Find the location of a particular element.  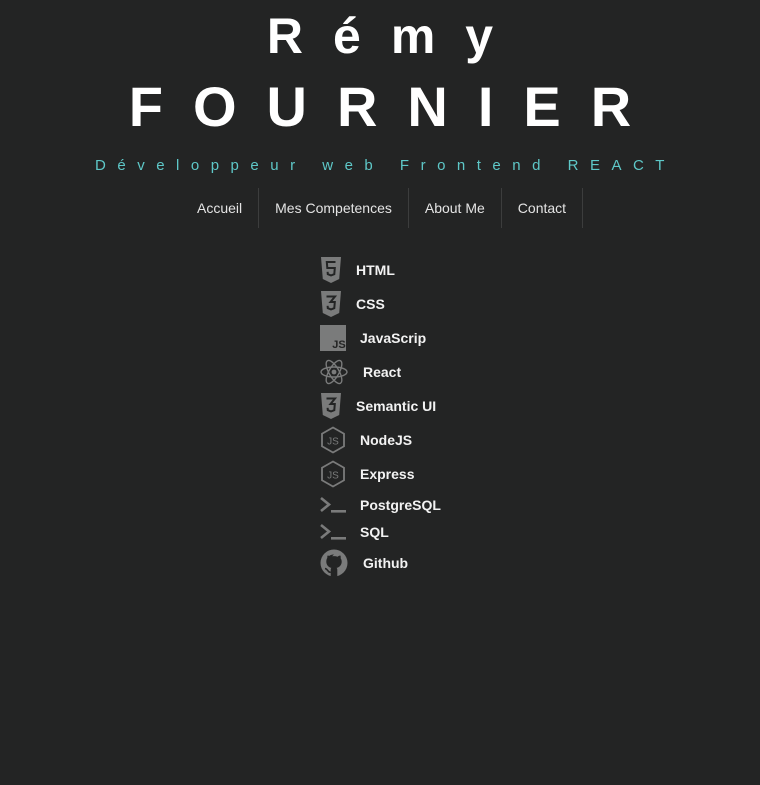

skill-item-postgresql: PostgreSQL is located at coordinates (380, 505).